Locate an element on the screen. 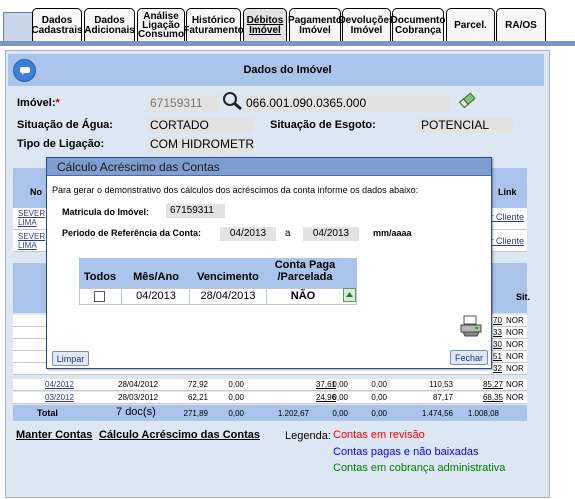 The height and width of the screenshot is (499, 575). calculo-acrescimo-link: Cálculo Acréscimo das Contas is located at coordinates (179, 435).